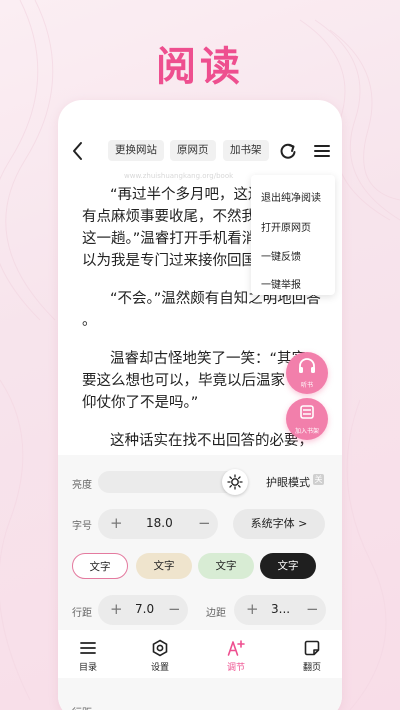 The width and height of the screenshot is (400, 710). Describe the element at coordinates (307, 412) in the screenshot. I see `bookshelf-icon` at that location.